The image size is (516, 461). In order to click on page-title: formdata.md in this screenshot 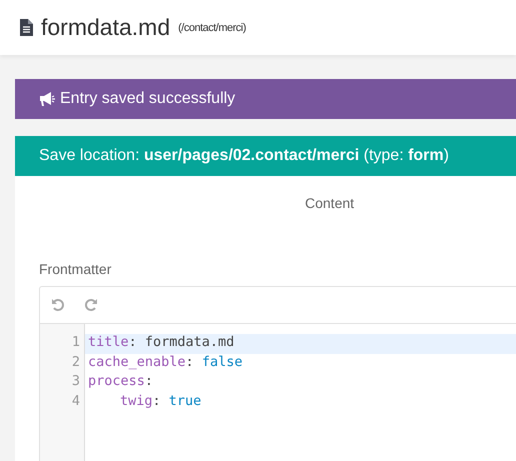, I will do `click(105, 27)`.